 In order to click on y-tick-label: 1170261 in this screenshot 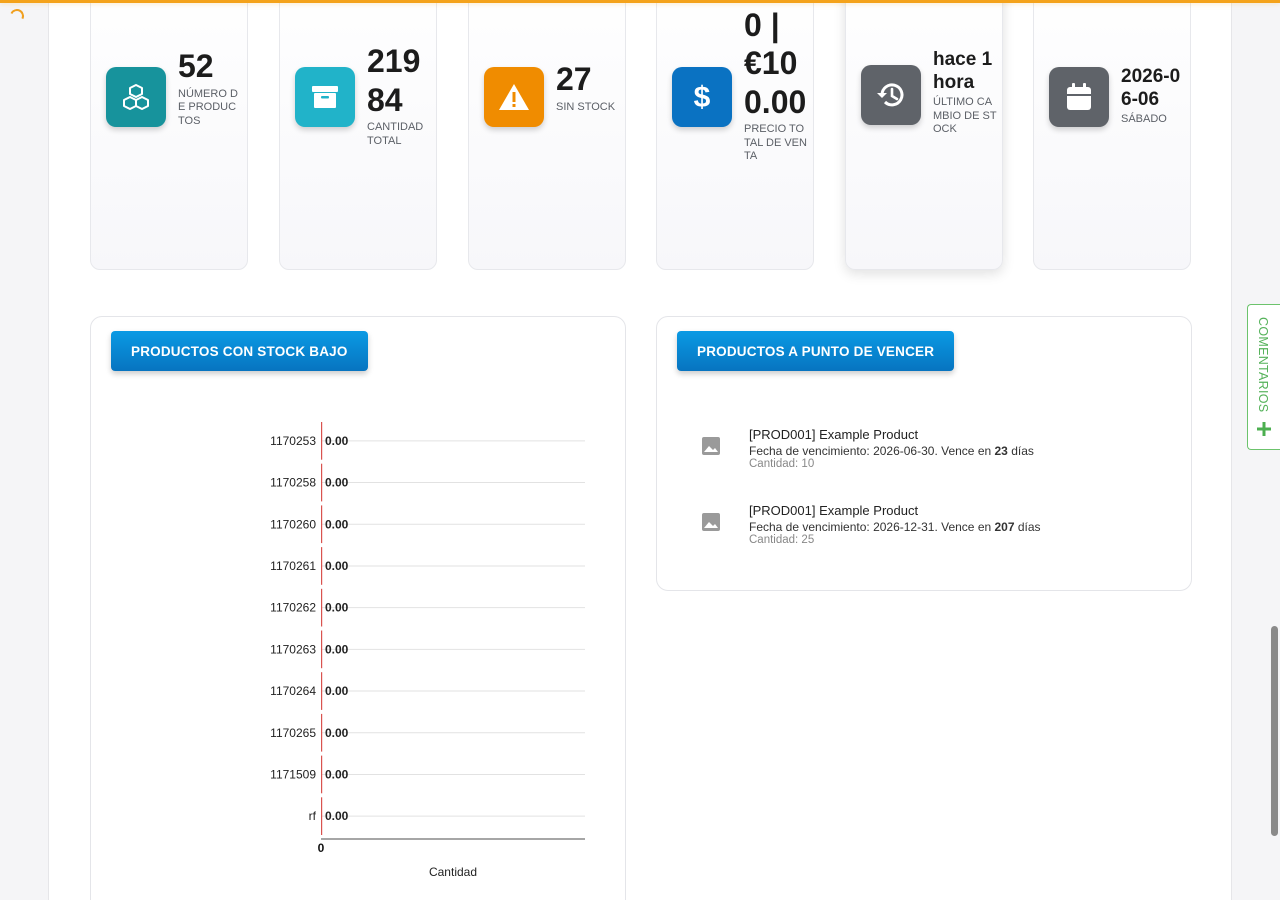, I will do `click(293, 566)`.